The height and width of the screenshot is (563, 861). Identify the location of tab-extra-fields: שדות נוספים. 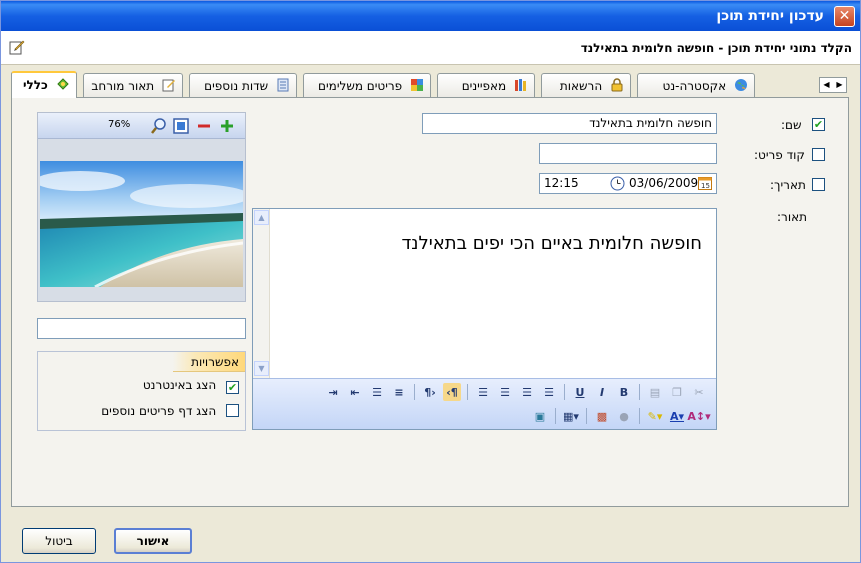
(243, 85).